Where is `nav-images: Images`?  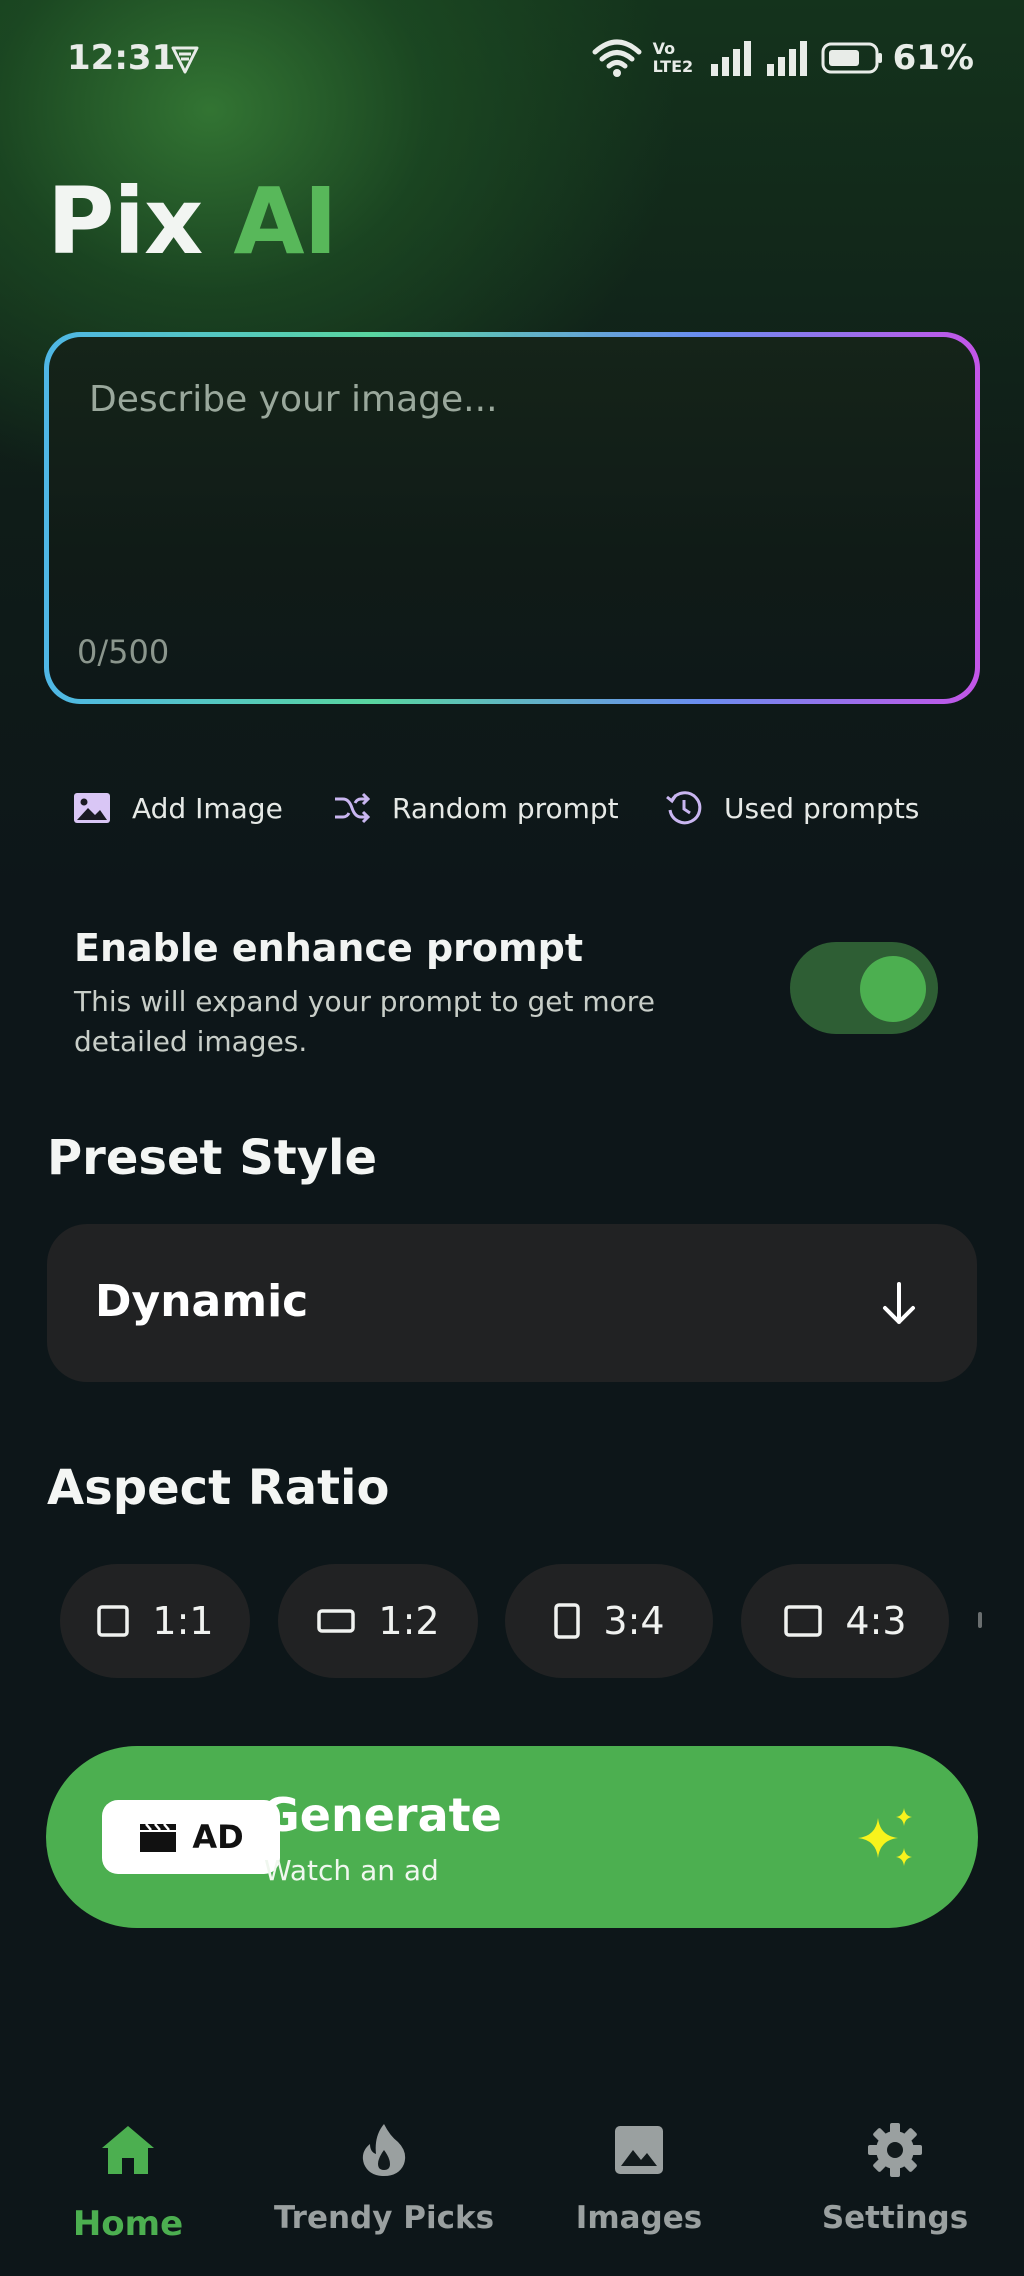 nav-images: Images is located at coordinates (639, 2190).